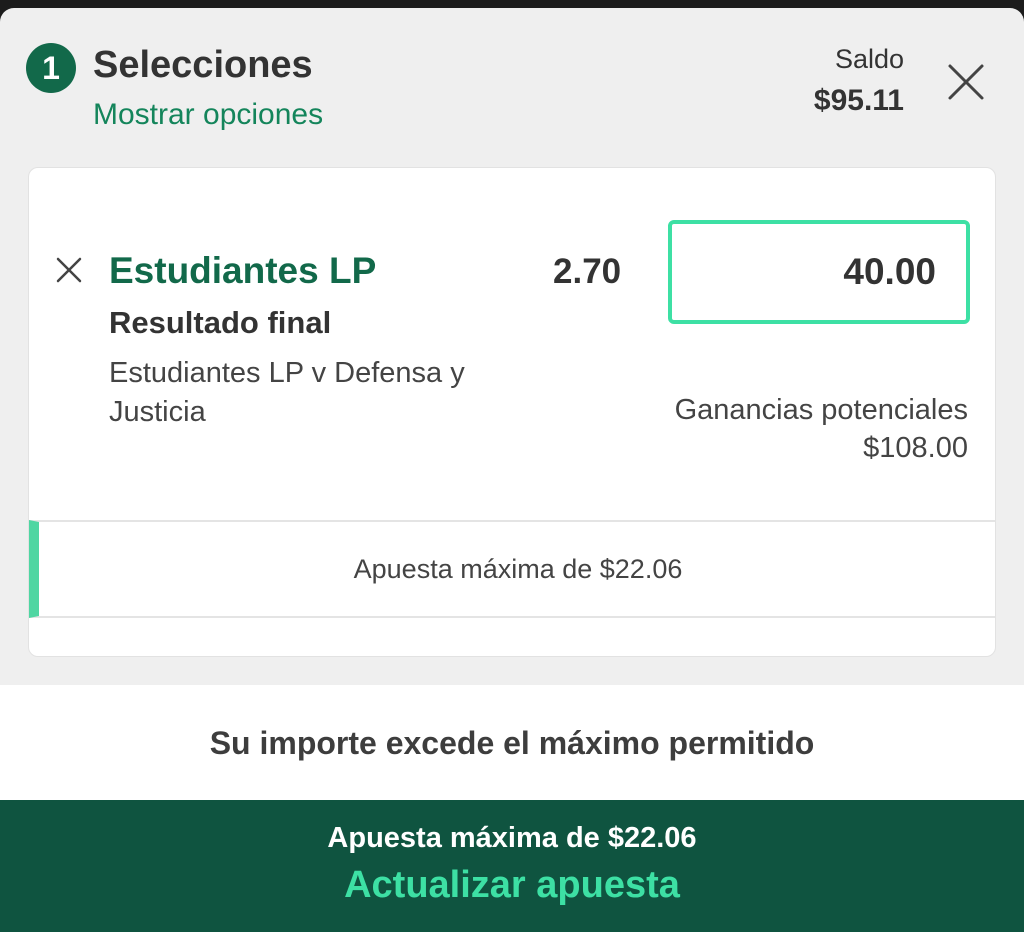 This screenshot has width=1024, height=932. What do you see at coordinates (915, 448) in the screenshot?
I see `potential-winnings-value: $108.00` at bounding box center [915, 448].